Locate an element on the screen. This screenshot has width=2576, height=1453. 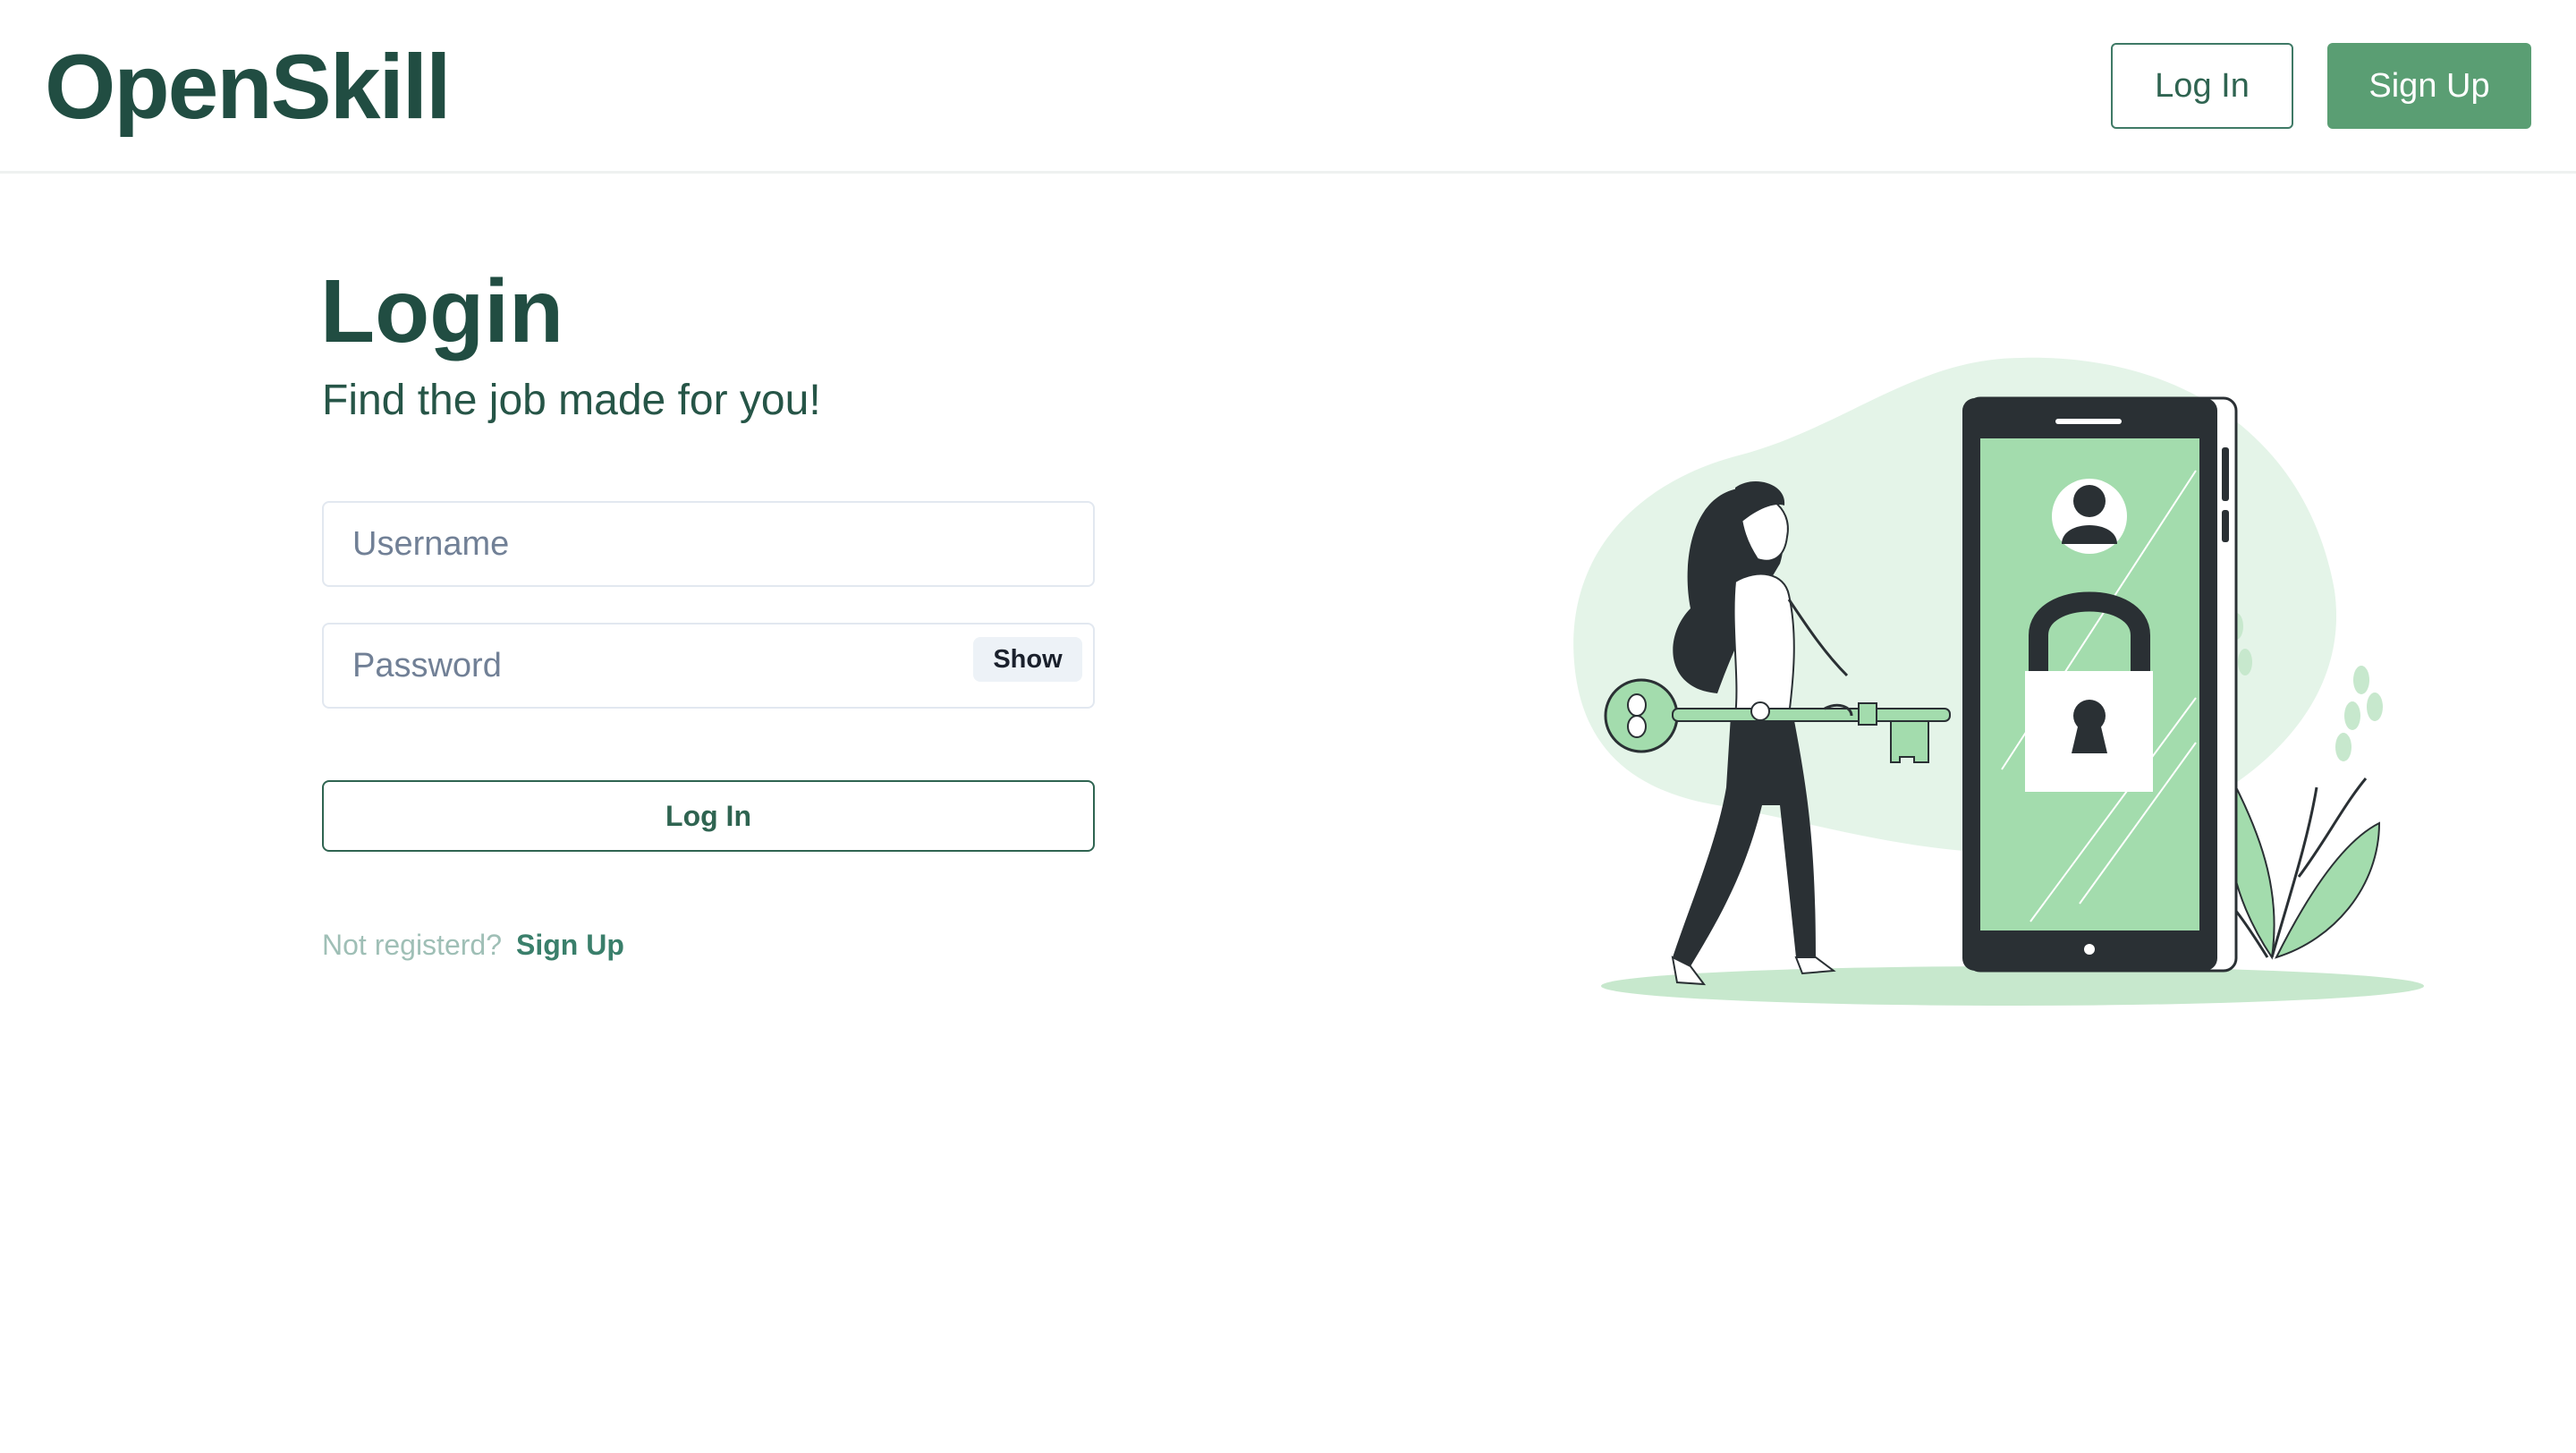
username-field is located at coordinates (708, 544).